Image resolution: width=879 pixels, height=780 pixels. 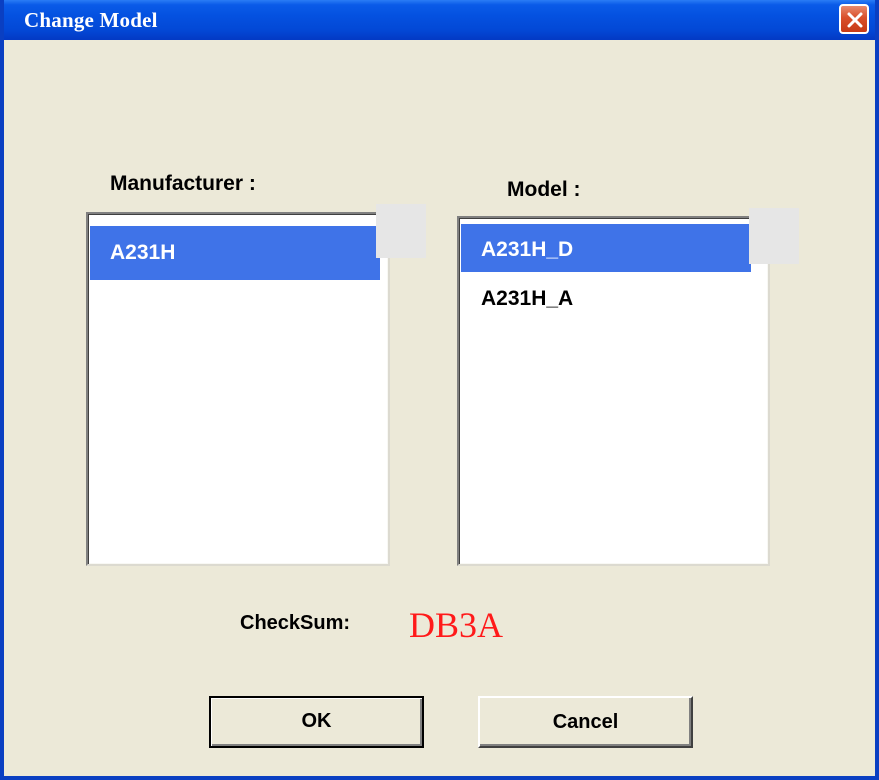 What do you see at coordinates (527, 249) in the screenshot?
I see `model-item-label: A231H_D` at bounding box center [527, 249].